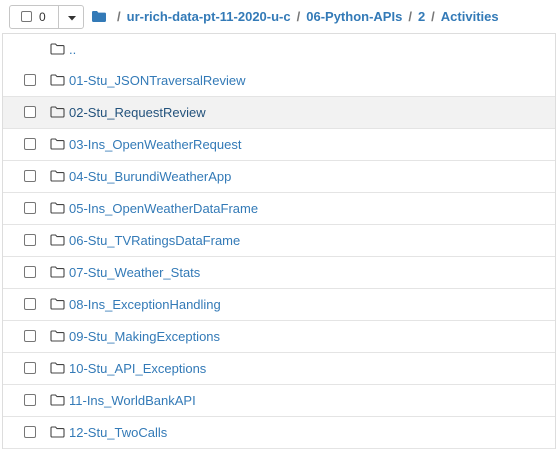  I want to click on folder-link: 01-Stu_JSONTraversalReview, so click(157, 81).